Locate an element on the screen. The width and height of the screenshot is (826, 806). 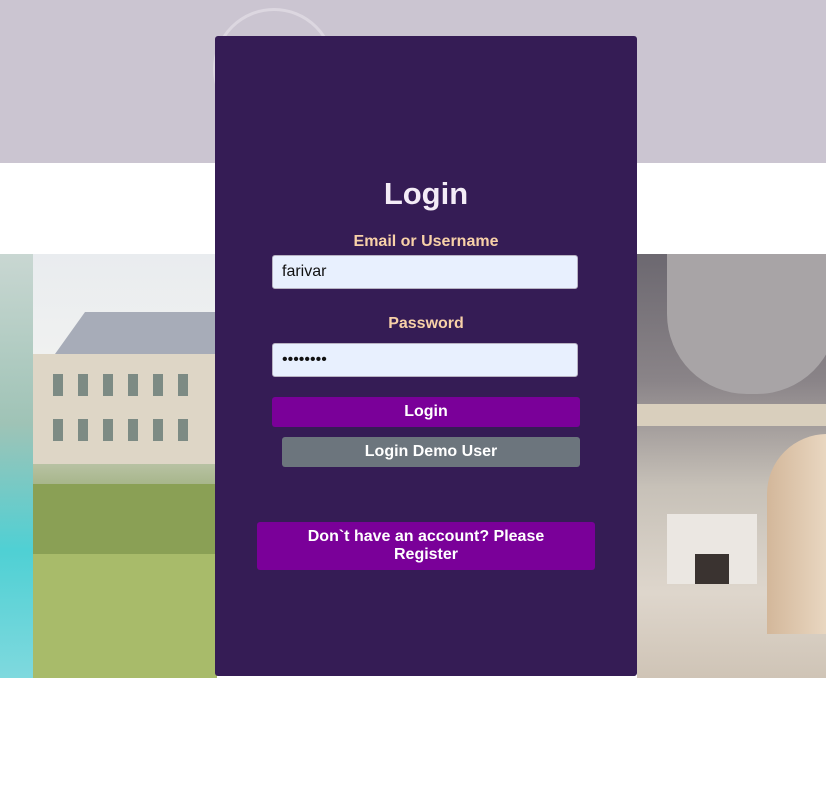
password-label: Password is located at coordinates (426, 323).